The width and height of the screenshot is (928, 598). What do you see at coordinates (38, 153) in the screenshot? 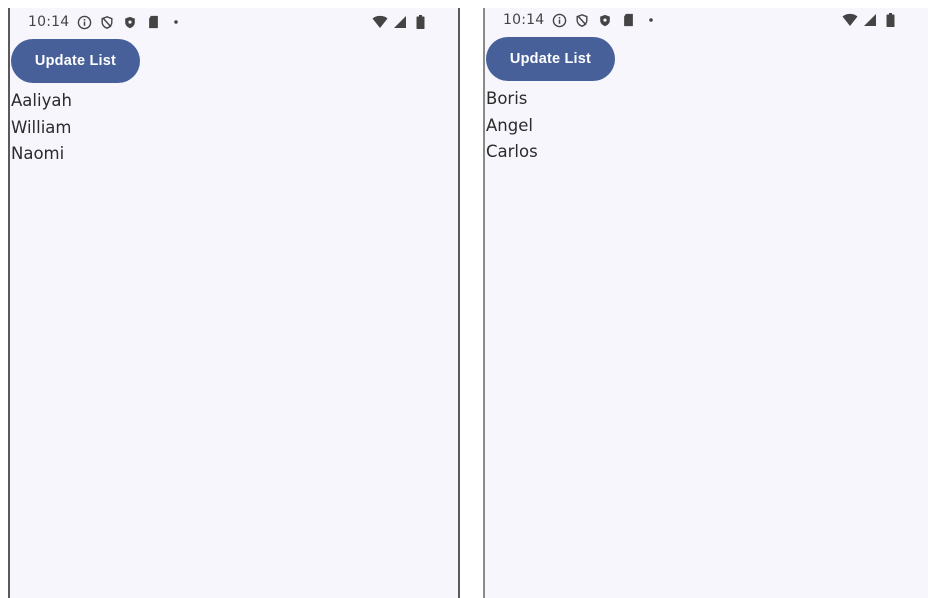
I see `list-item: Naomi` at bounding box center [38, 153].